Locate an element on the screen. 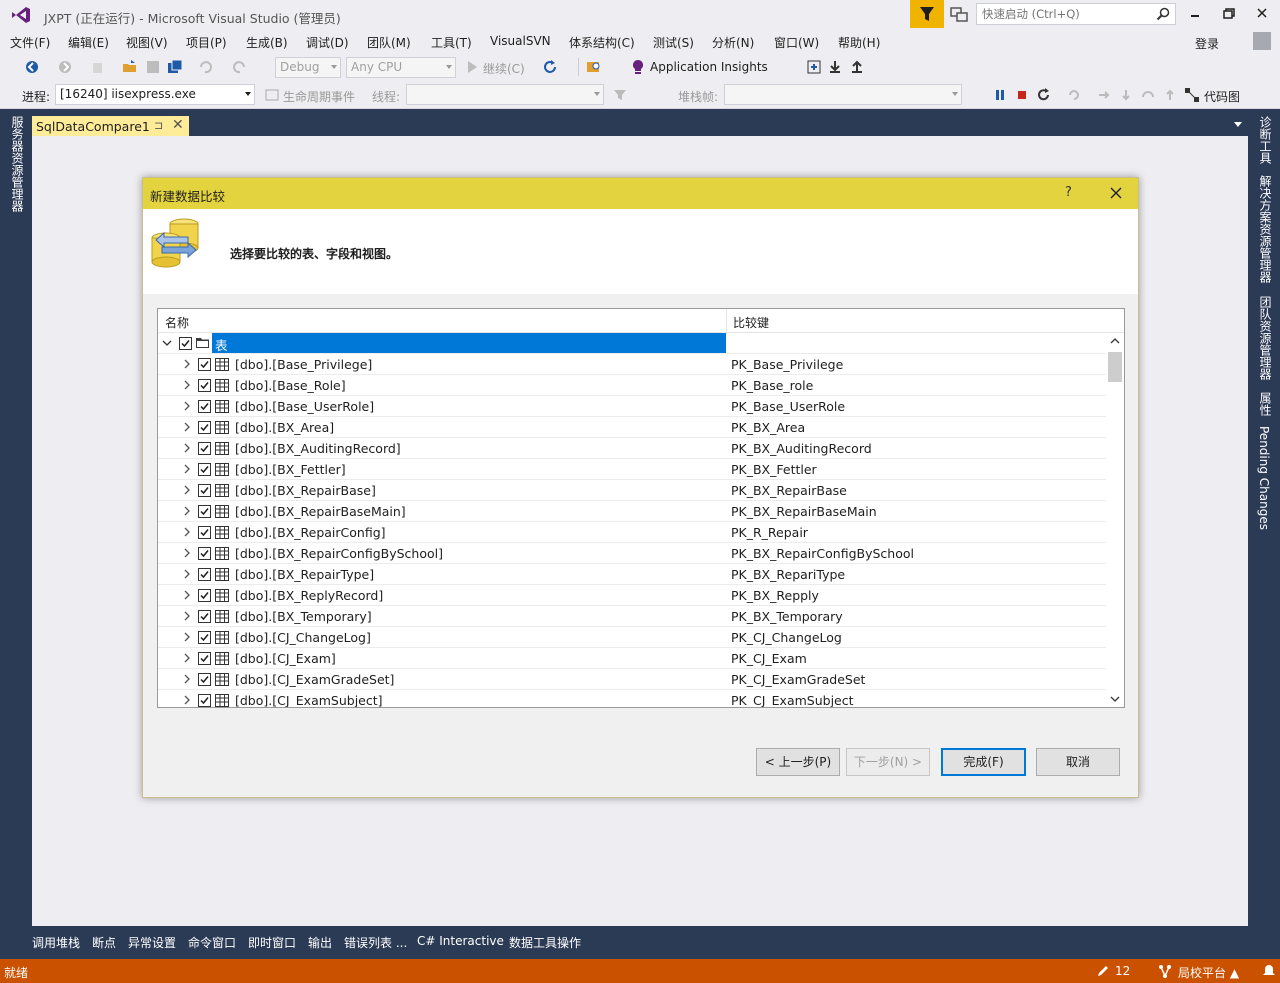 The height and width of the screenshot is (983, 1280). tab-call-stack: 调用堆栈 is located at coordinates (56, 942).